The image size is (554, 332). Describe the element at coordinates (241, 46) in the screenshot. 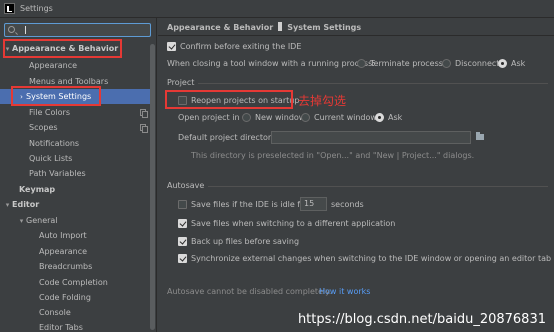

I see `confirm-exit-label: Confirm before exiting the IDE` at that location.